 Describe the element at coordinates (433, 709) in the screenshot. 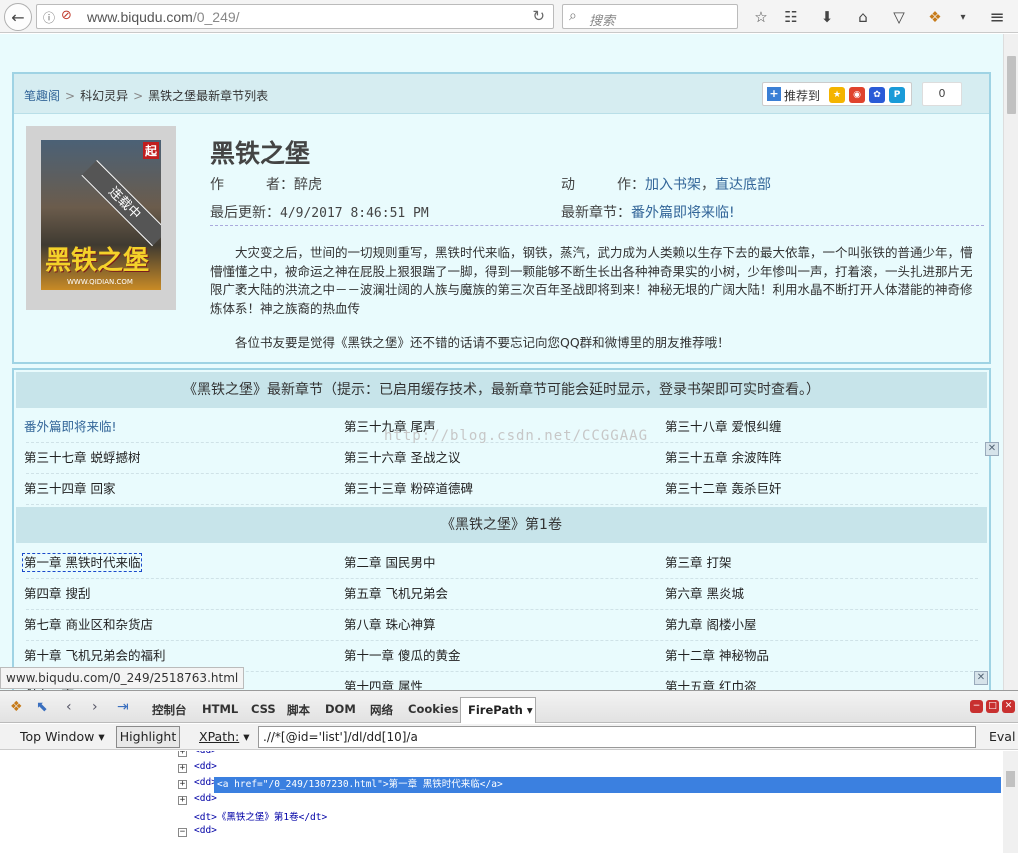

I see `firebug-tab: Cookies` at that location.